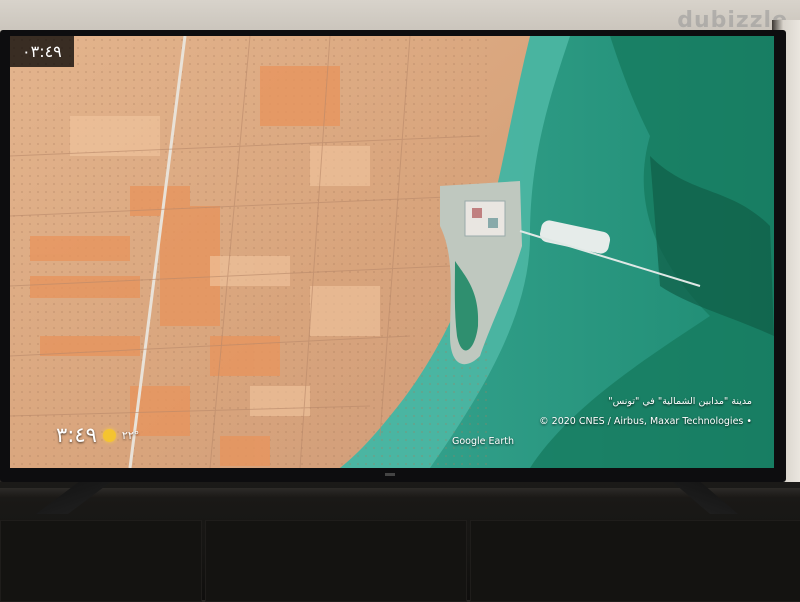 The height and width of the screenshot is (602, 800). I want to click on clock-badge-time: ٠٣:٤٩, so click(42, 51).